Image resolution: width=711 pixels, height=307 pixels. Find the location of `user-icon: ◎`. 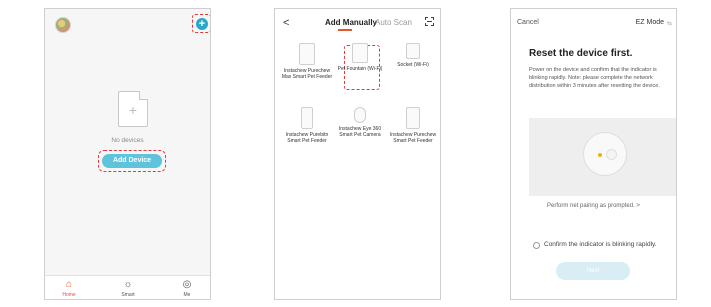

user-icon: ◎ is located at coordinates (187, 284).